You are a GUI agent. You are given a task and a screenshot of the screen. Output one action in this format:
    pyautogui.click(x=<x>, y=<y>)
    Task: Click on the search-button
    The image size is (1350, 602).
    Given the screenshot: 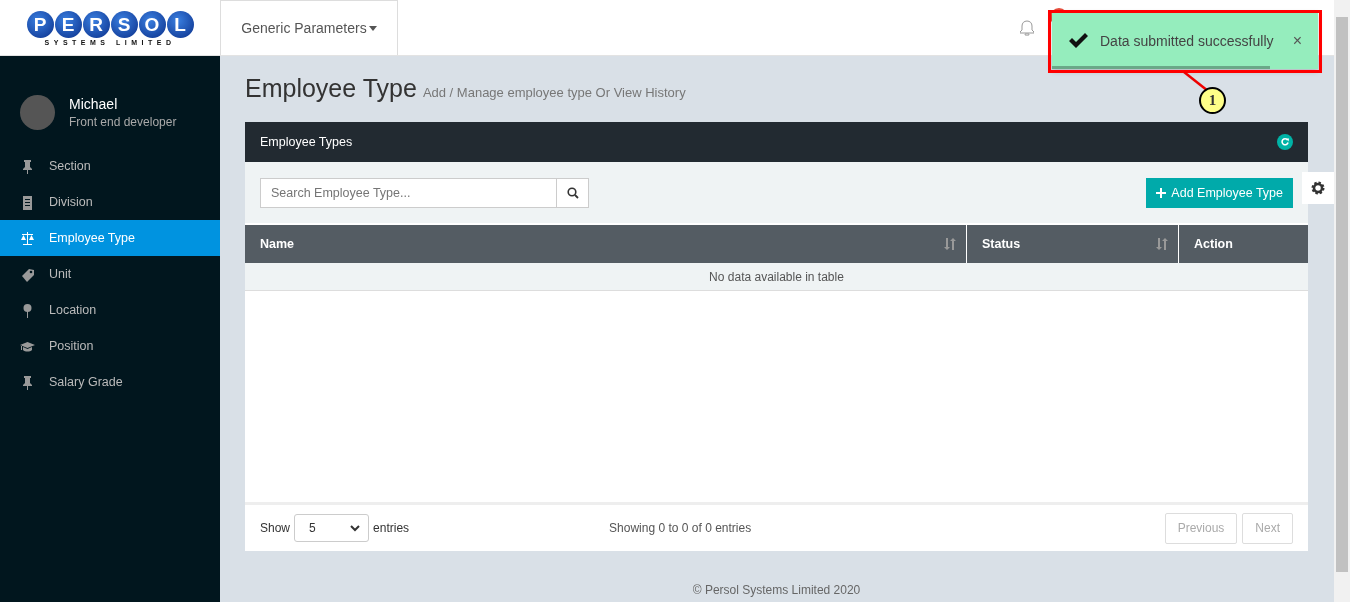 What is the action you would take?
    pyautogui.click(x=573, y=192)
    